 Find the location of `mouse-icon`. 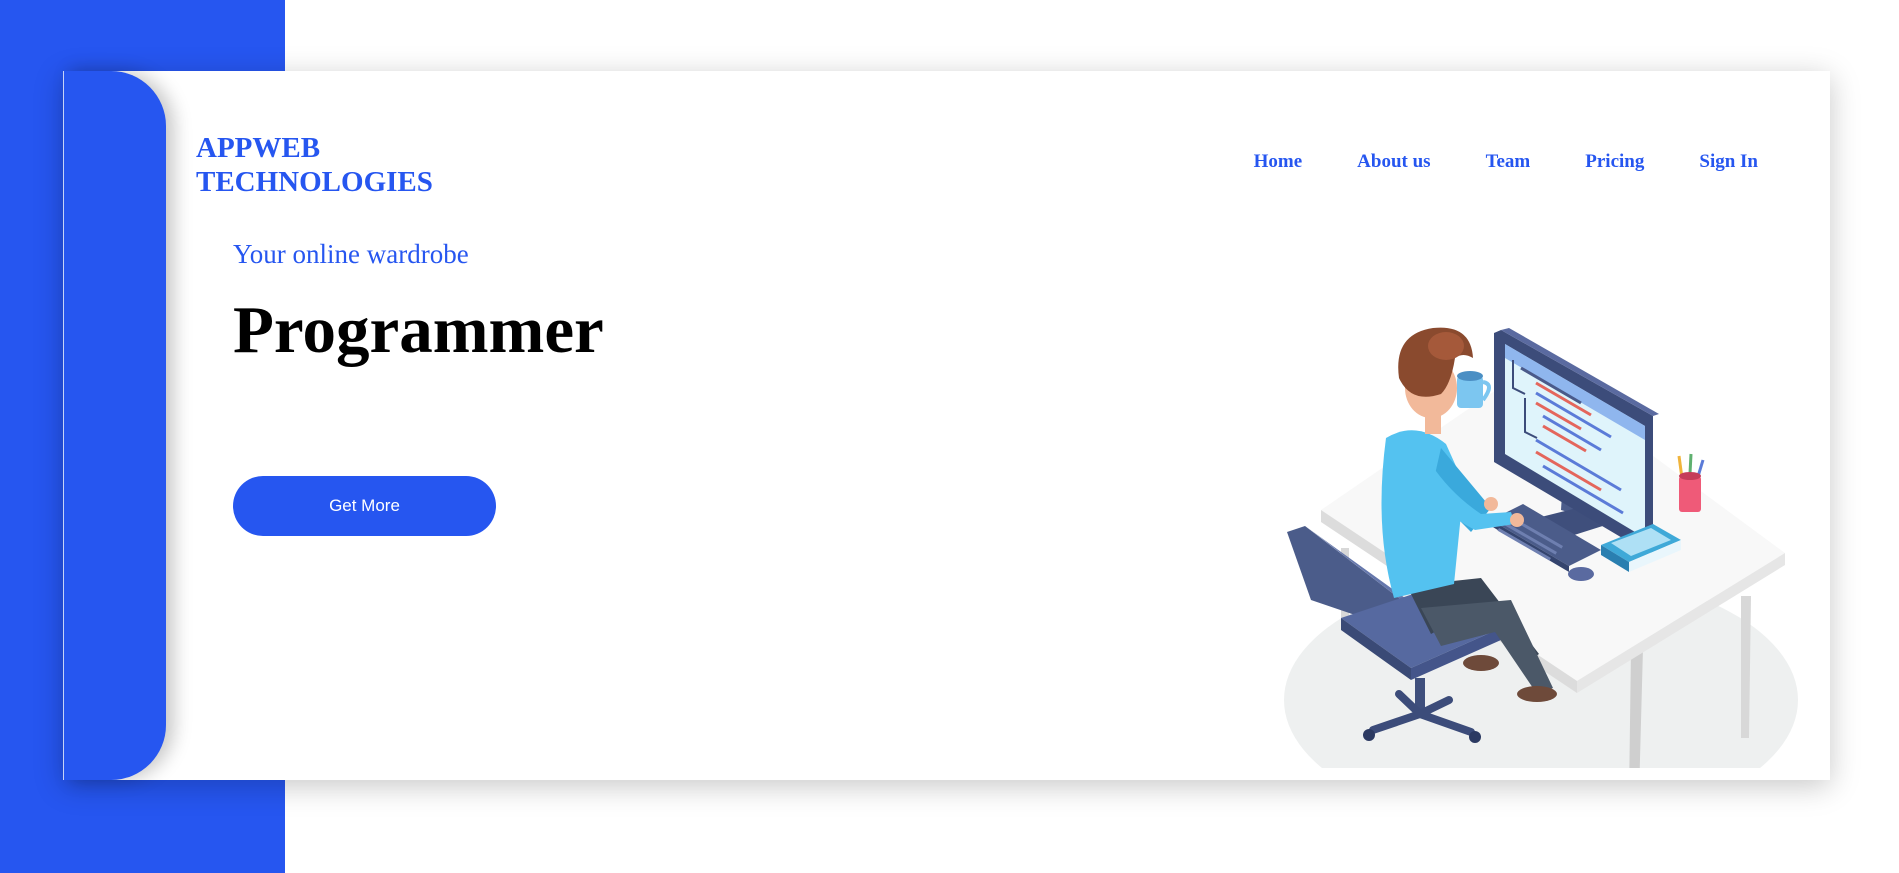

mouse-icon is located at coordinates (1581, 574).